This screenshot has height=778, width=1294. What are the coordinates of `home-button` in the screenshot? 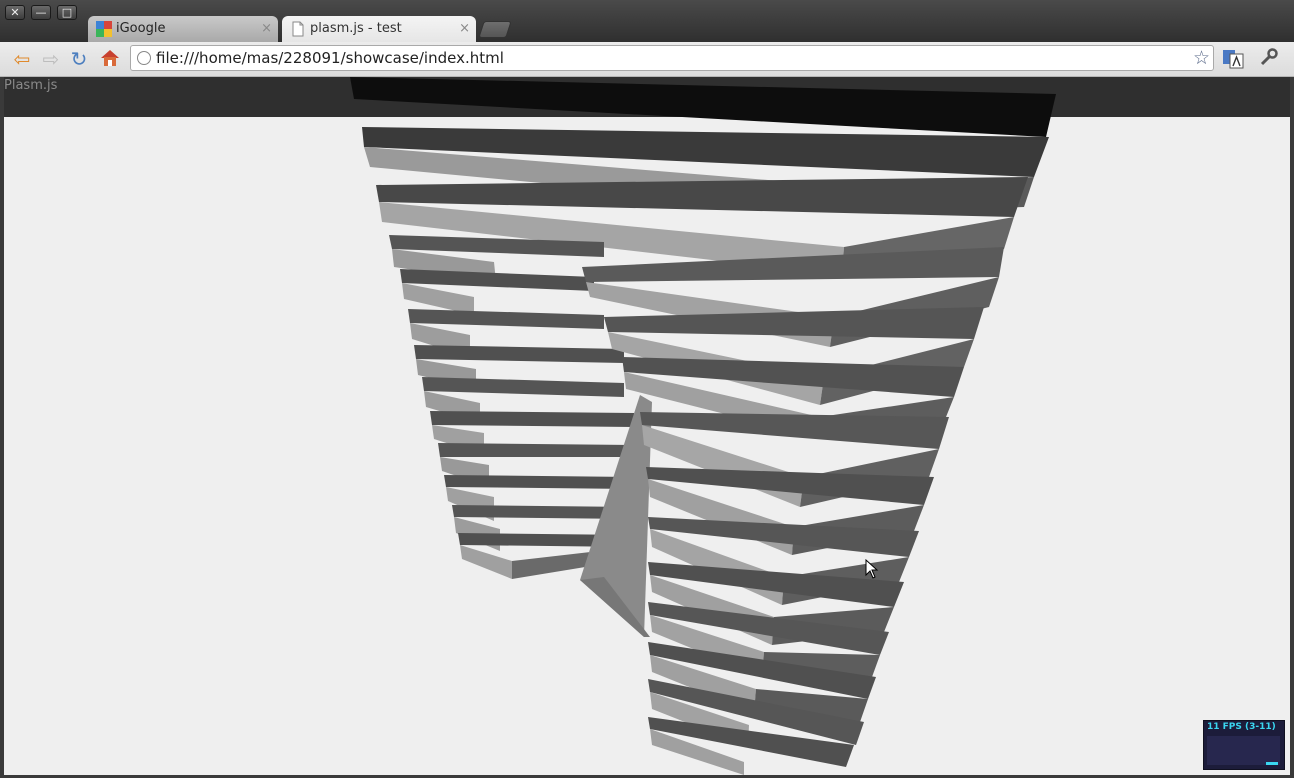 It's located at (110, 59).